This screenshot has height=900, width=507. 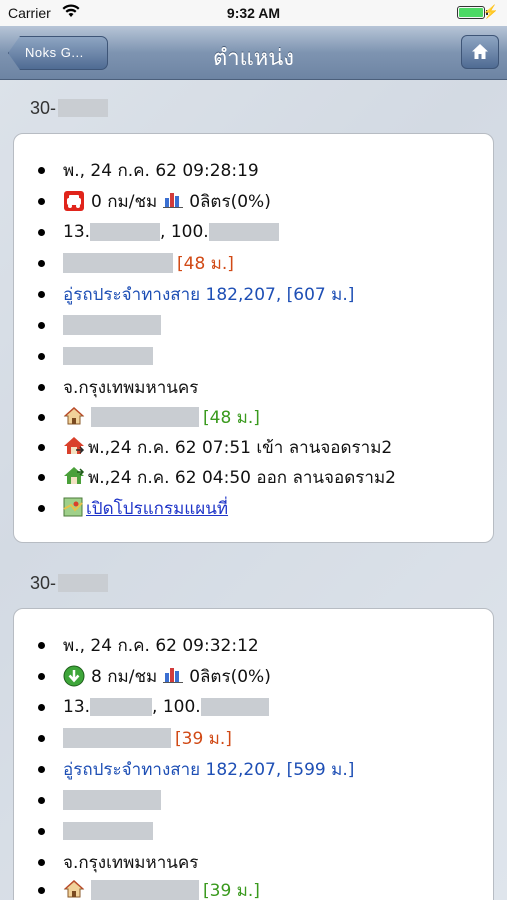 I want to click on datetime-label: พ., 24 ก.ค. 62 09:32:12, so click(x=161, y=645).